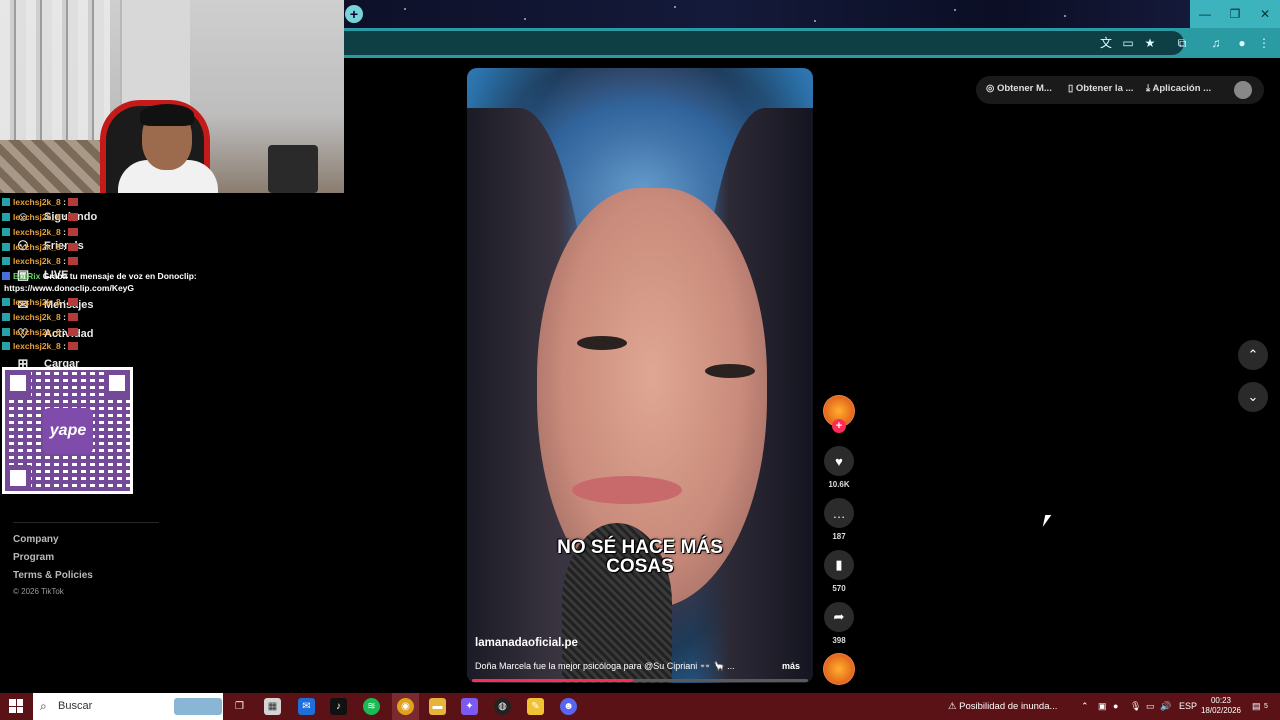  What do you see at coordinates (1102, 706) in the screenshot?
I see `tray-app-icon: ▣` at bounding box center [1102, 706].